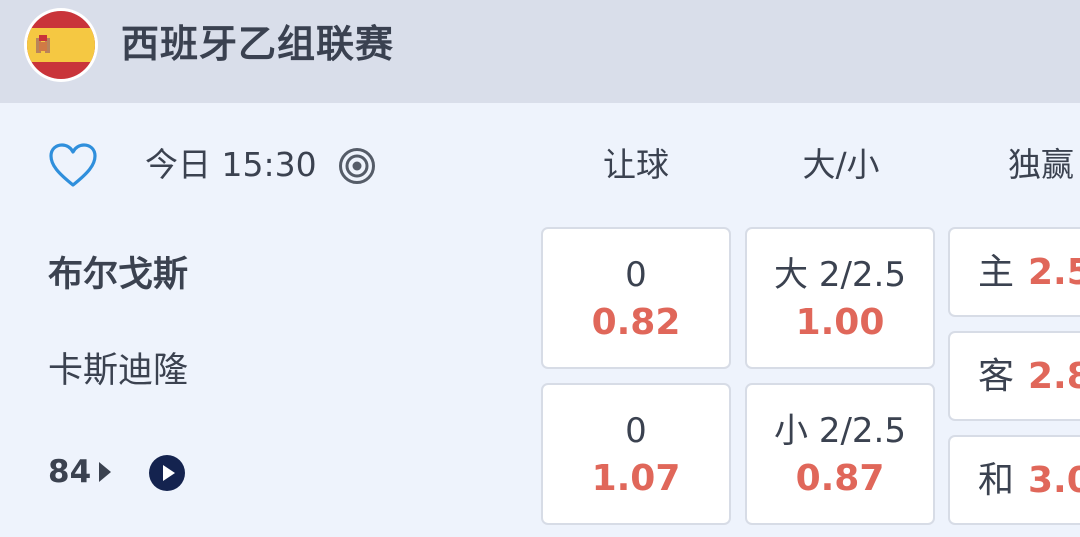  Describe the element at coordinates (840, 454) in the screenshot. I see `under-cell: 小 2/2.5 0.87` at that location.